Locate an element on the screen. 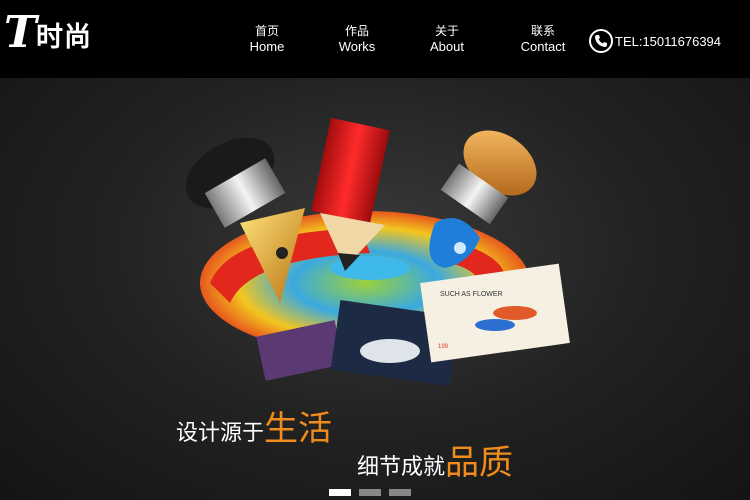 The height and width of the screenshot is (500, 750). card-price: 199 is located at coordinates (443, 347).